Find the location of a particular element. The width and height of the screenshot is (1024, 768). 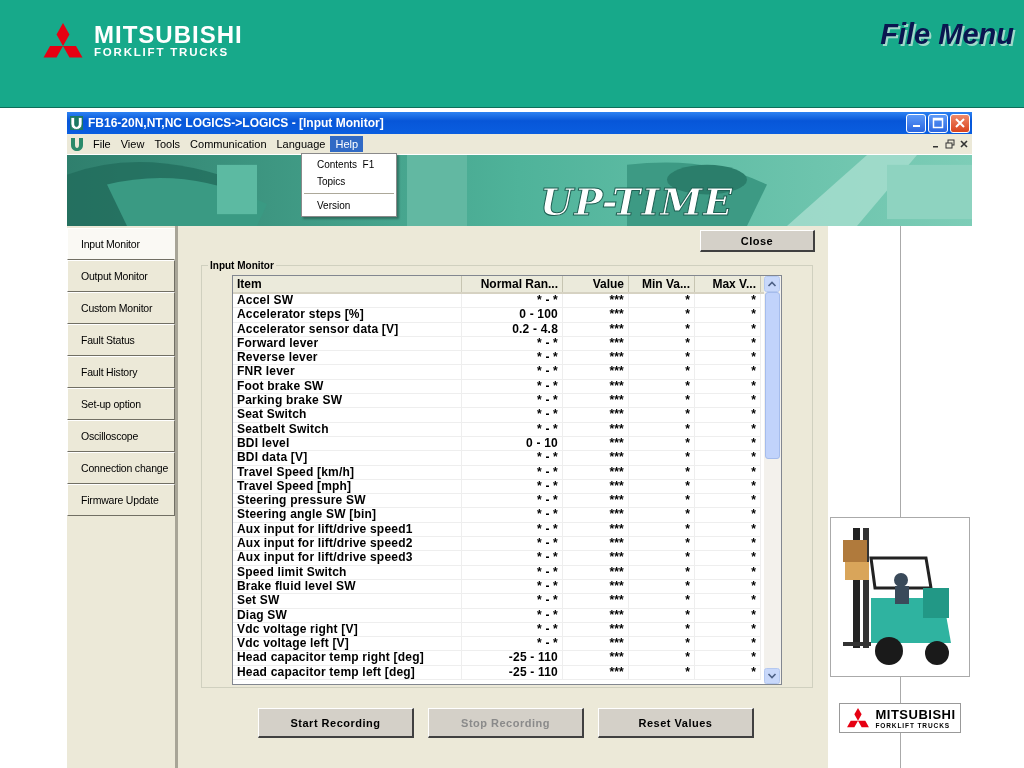

table-cell: FNR lever is located at coordinates (347, 372).